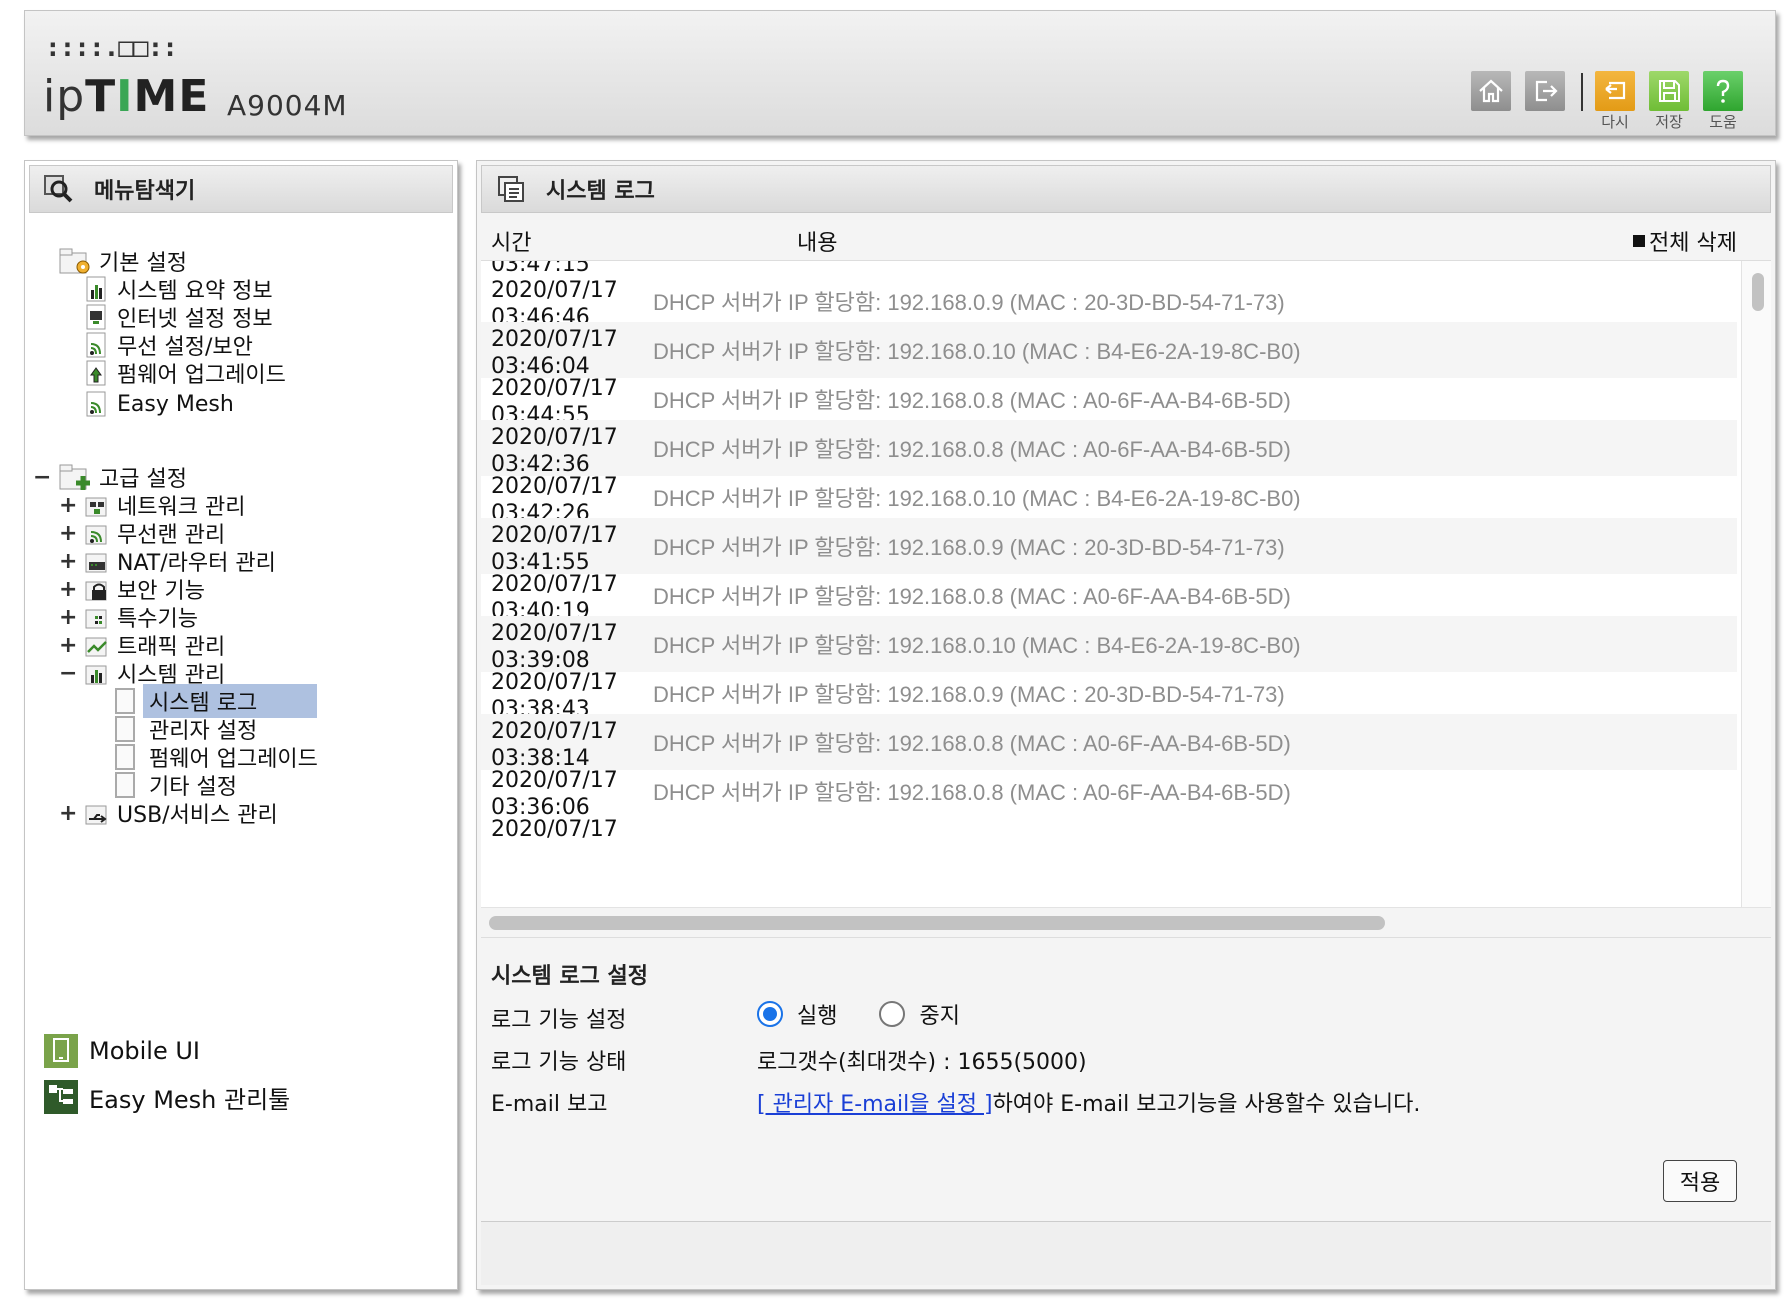  Describe the element at coordinates (201, 375) in the screenshot. I see `tree-item-label: 펌웨어 업그레이드` at that location.